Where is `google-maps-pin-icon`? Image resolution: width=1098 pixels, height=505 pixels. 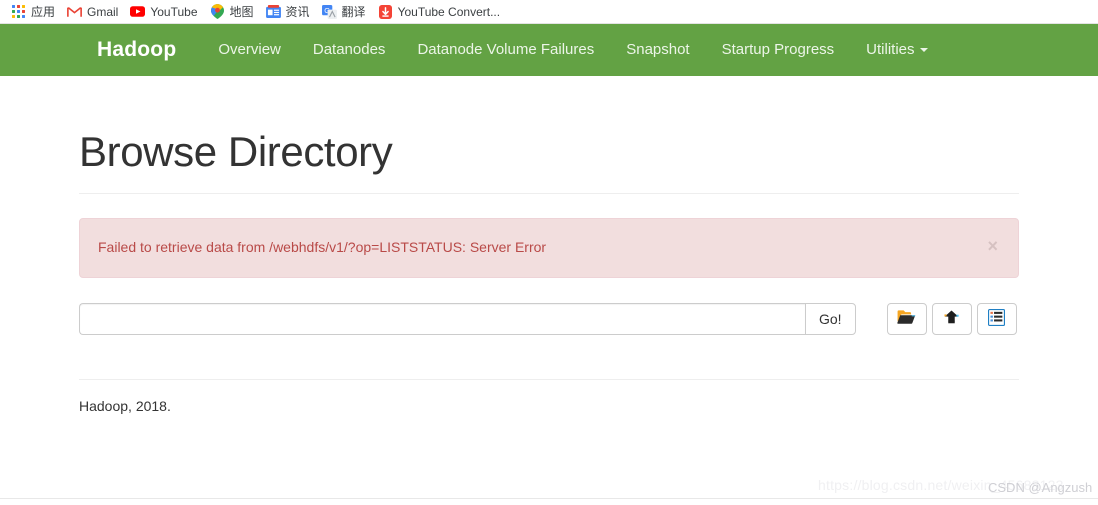 google-maps-pin-icon is located at coordinates (217, 11).